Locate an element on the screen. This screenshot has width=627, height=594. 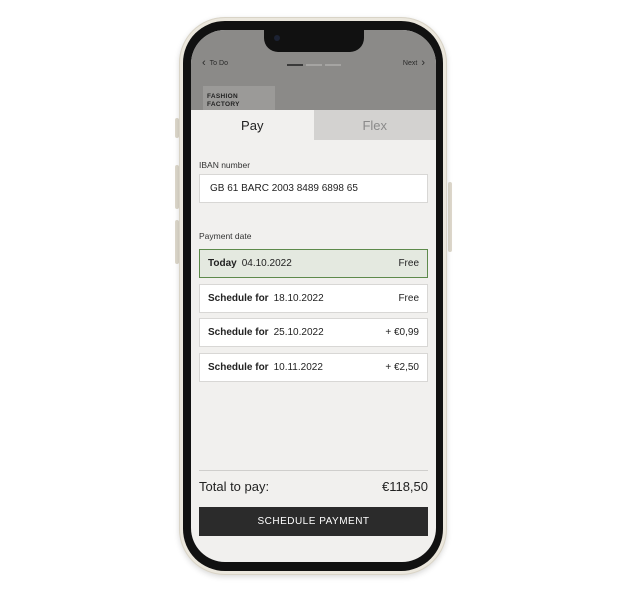
back-label: To Do is located at coordinates (218, 63).